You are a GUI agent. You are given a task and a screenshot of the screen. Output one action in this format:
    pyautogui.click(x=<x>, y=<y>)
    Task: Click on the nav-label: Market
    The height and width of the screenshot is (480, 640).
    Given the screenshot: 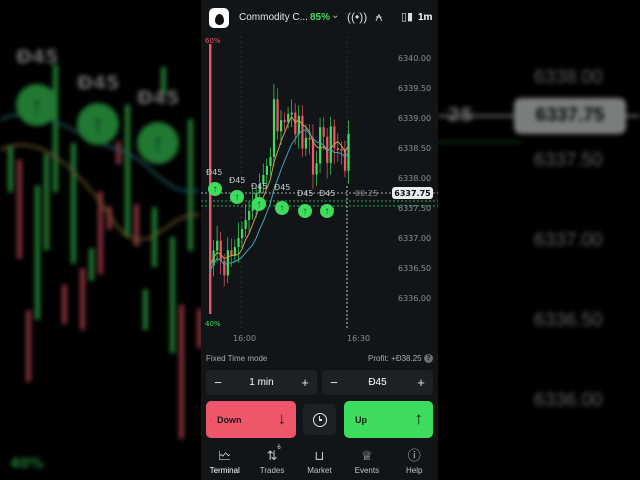 What is the action you would take?
    pyautogui.click(x=319, y=470)
    